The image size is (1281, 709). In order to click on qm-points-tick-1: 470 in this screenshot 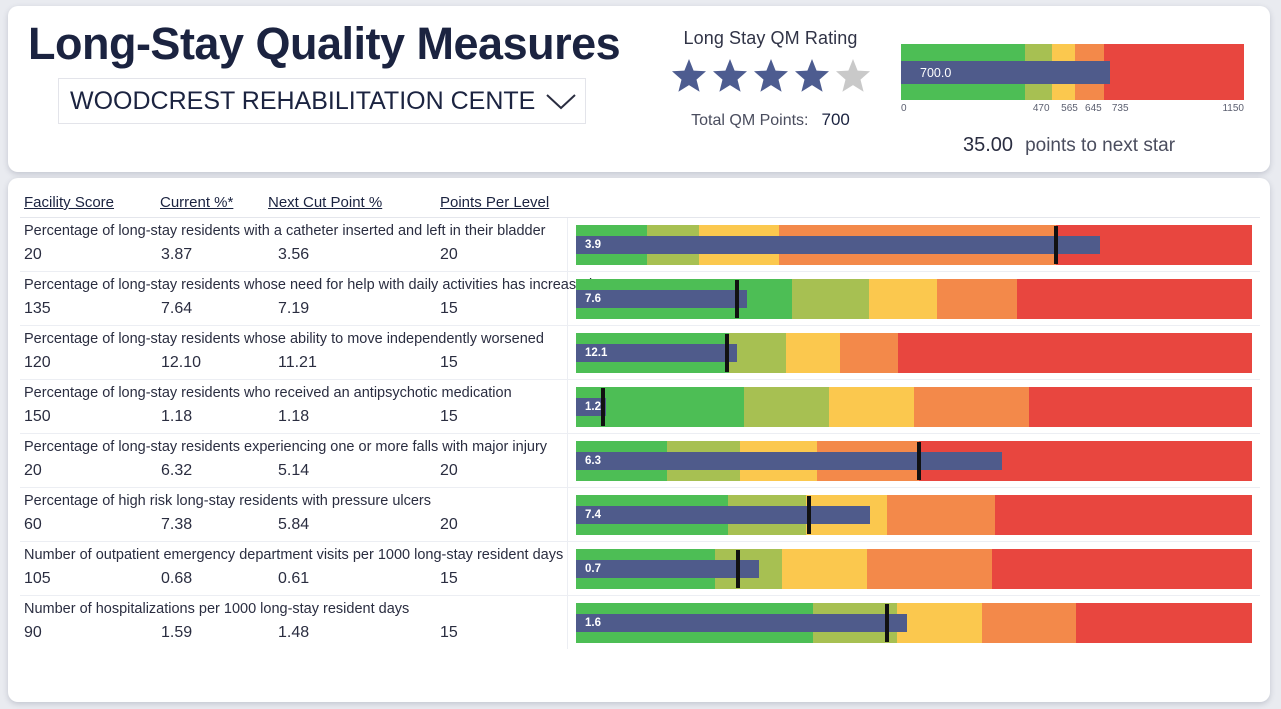, I will do `click(1041, 108)`.